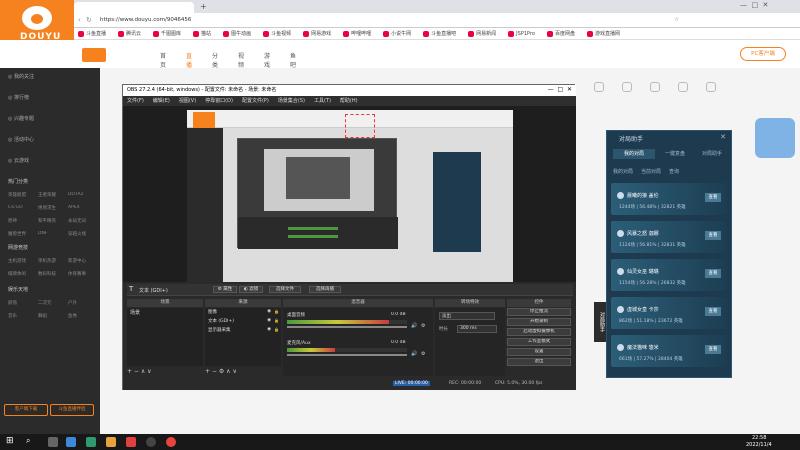  Describe the element at coordinates (539, 322) in the screenshot. I see `control-button: 开始录制` at that location.